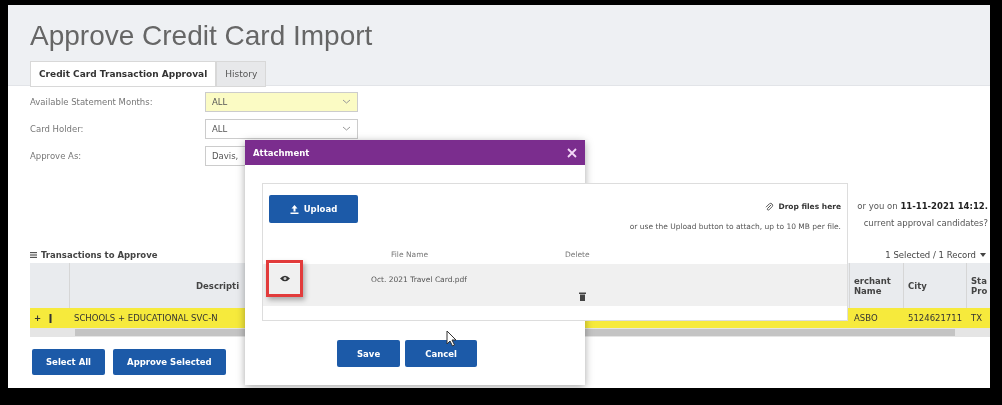  I want to click on record-count: 1 Selected / 1 Record, so click(930, 255).